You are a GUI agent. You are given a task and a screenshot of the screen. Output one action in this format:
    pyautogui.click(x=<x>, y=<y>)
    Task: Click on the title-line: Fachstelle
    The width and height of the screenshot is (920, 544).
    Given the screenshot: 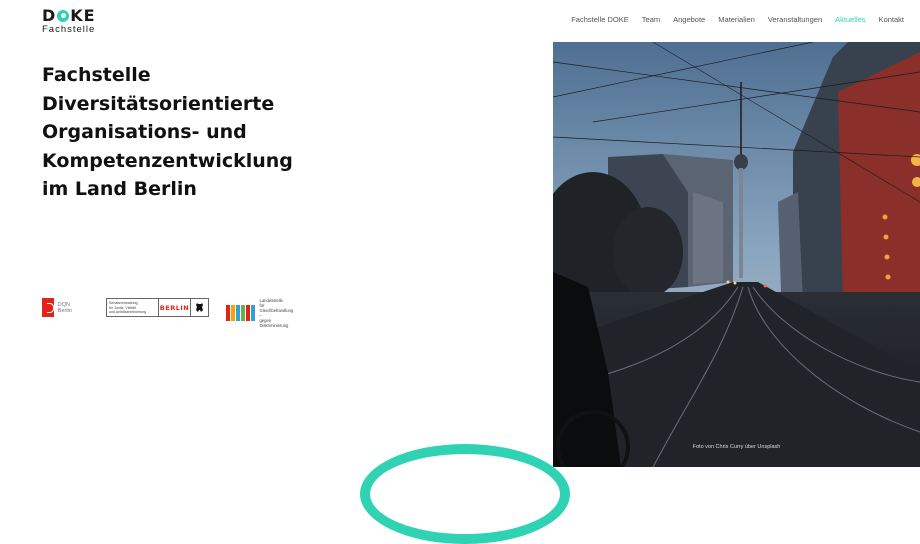 What is the action you would take?
    pyautogui.click(x=96, y=75)
    